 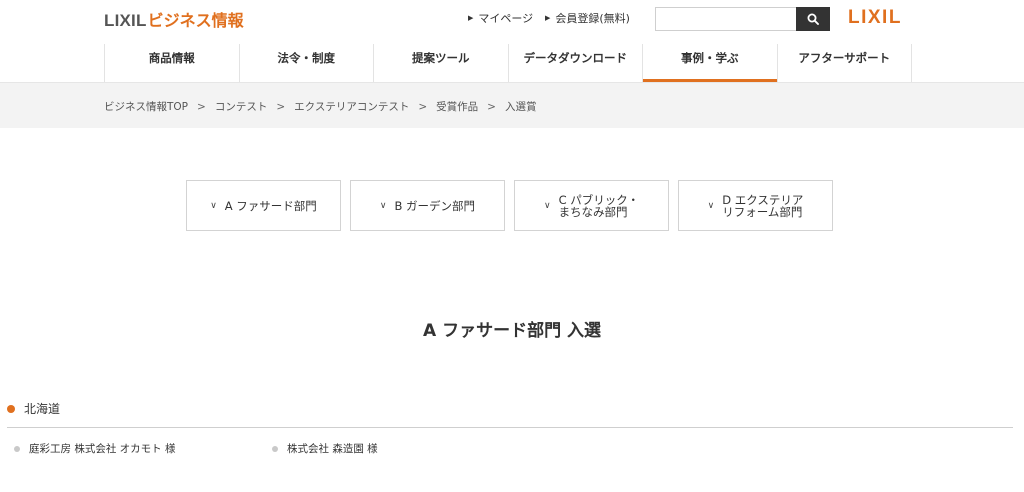 What do you see at coordinates (351, 106) in the screenshot?
I see `breadcrumb-item-exterior-contest: エクステリアコンテスト` at bounding box center [351, 106].